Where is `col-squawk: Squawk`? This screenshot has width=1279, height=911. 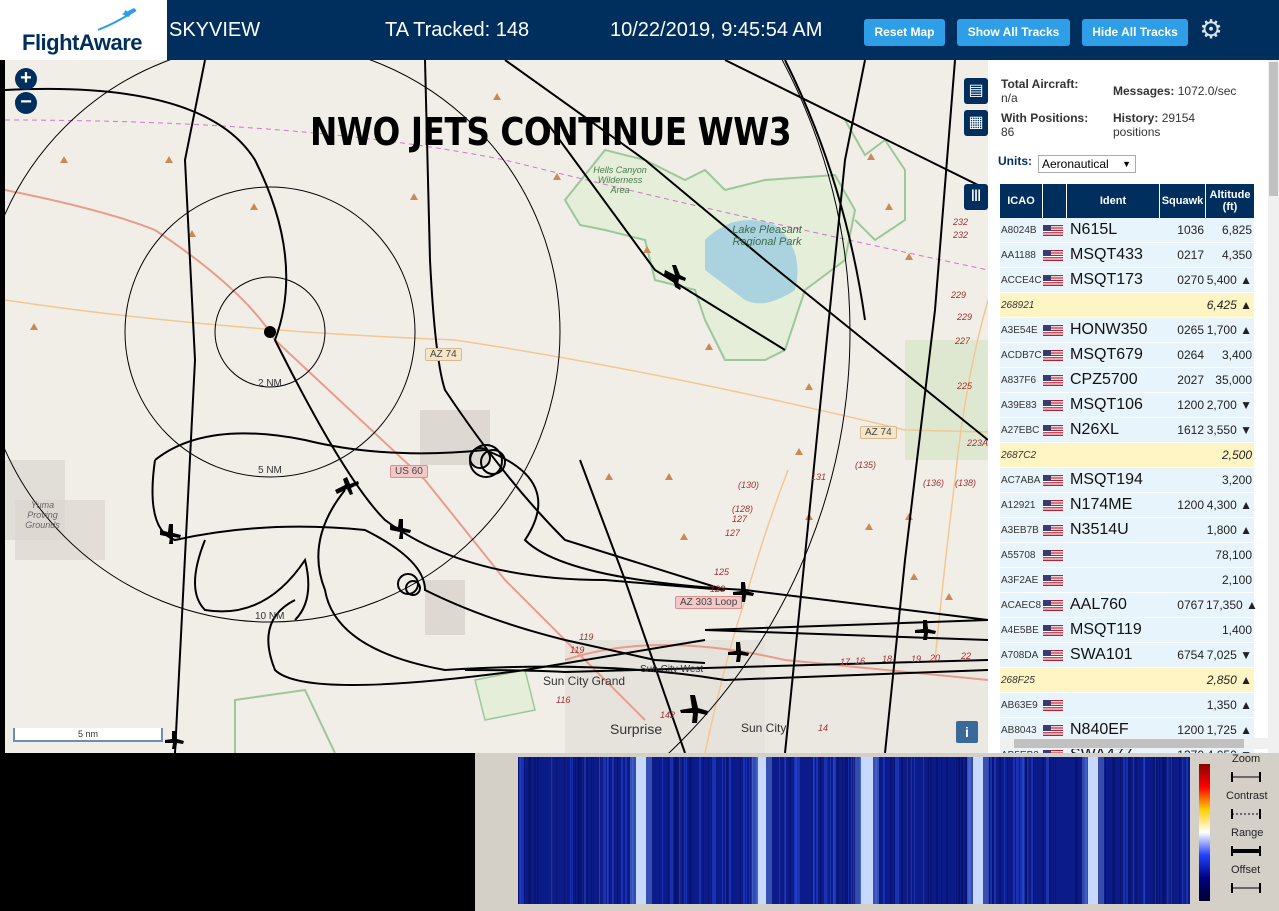
col-squawk: Squawk is located at coordinates (1183, 201).